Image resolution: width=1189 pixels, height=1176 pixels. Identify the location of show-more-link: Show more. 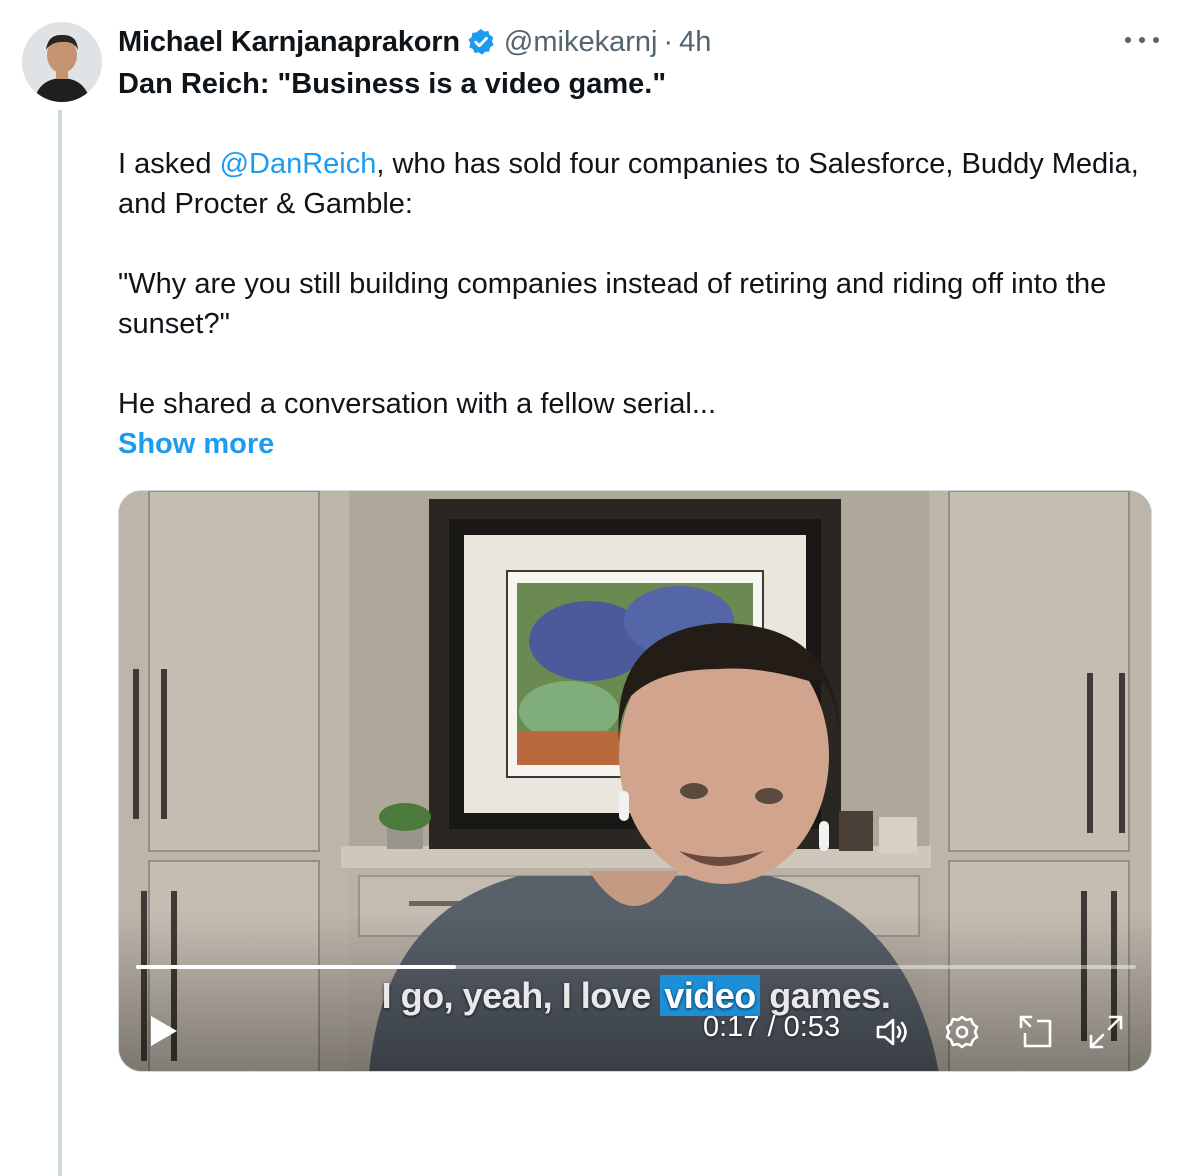
(638, 444).